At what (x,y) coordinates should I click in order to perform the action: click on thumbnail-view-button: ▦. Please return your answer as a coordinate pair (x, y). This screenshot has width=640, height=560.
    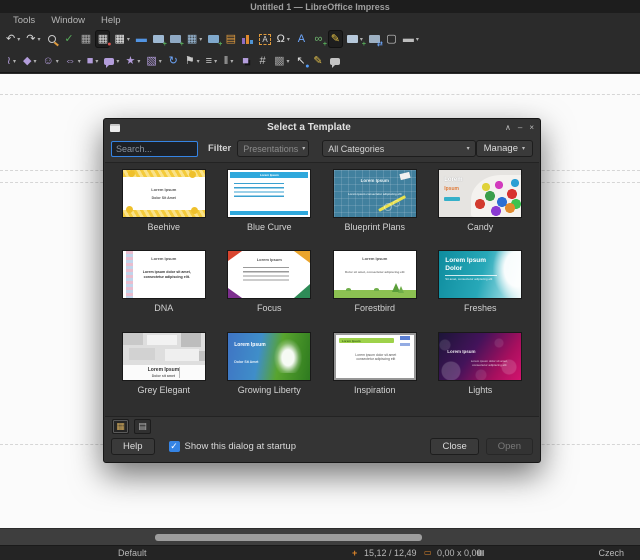
    Looking at the image, I should click on (120, 426).